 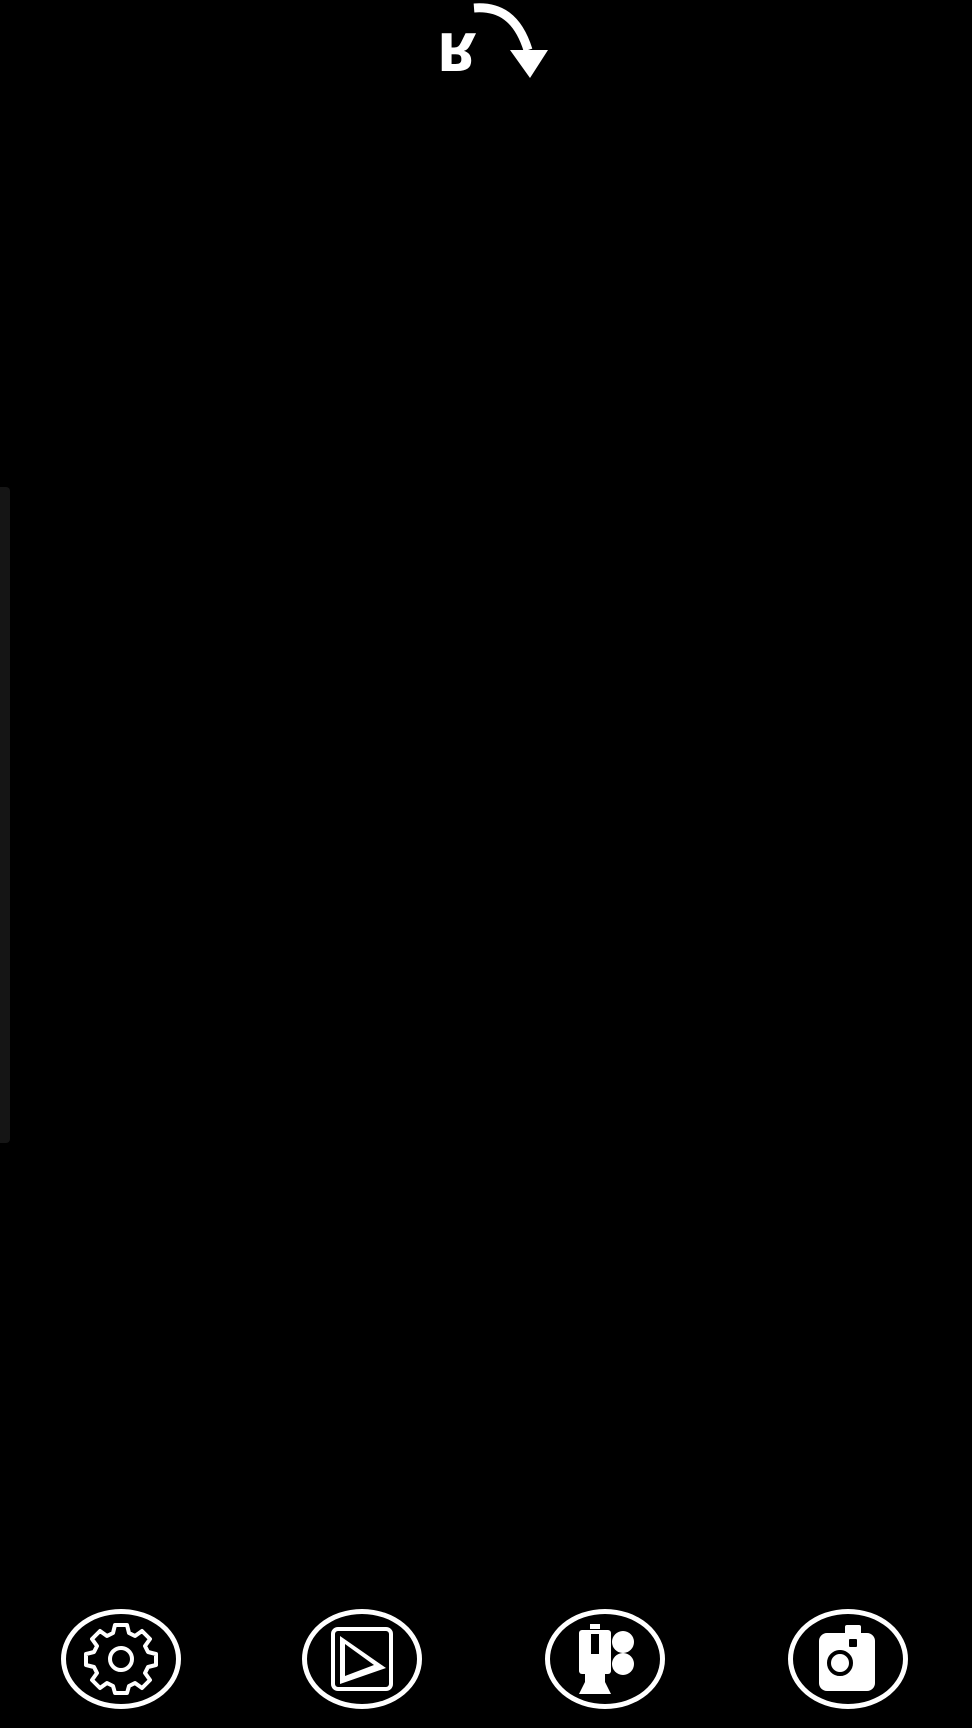 I want to click on video-camera-icon, so click(x=606, y=1659).